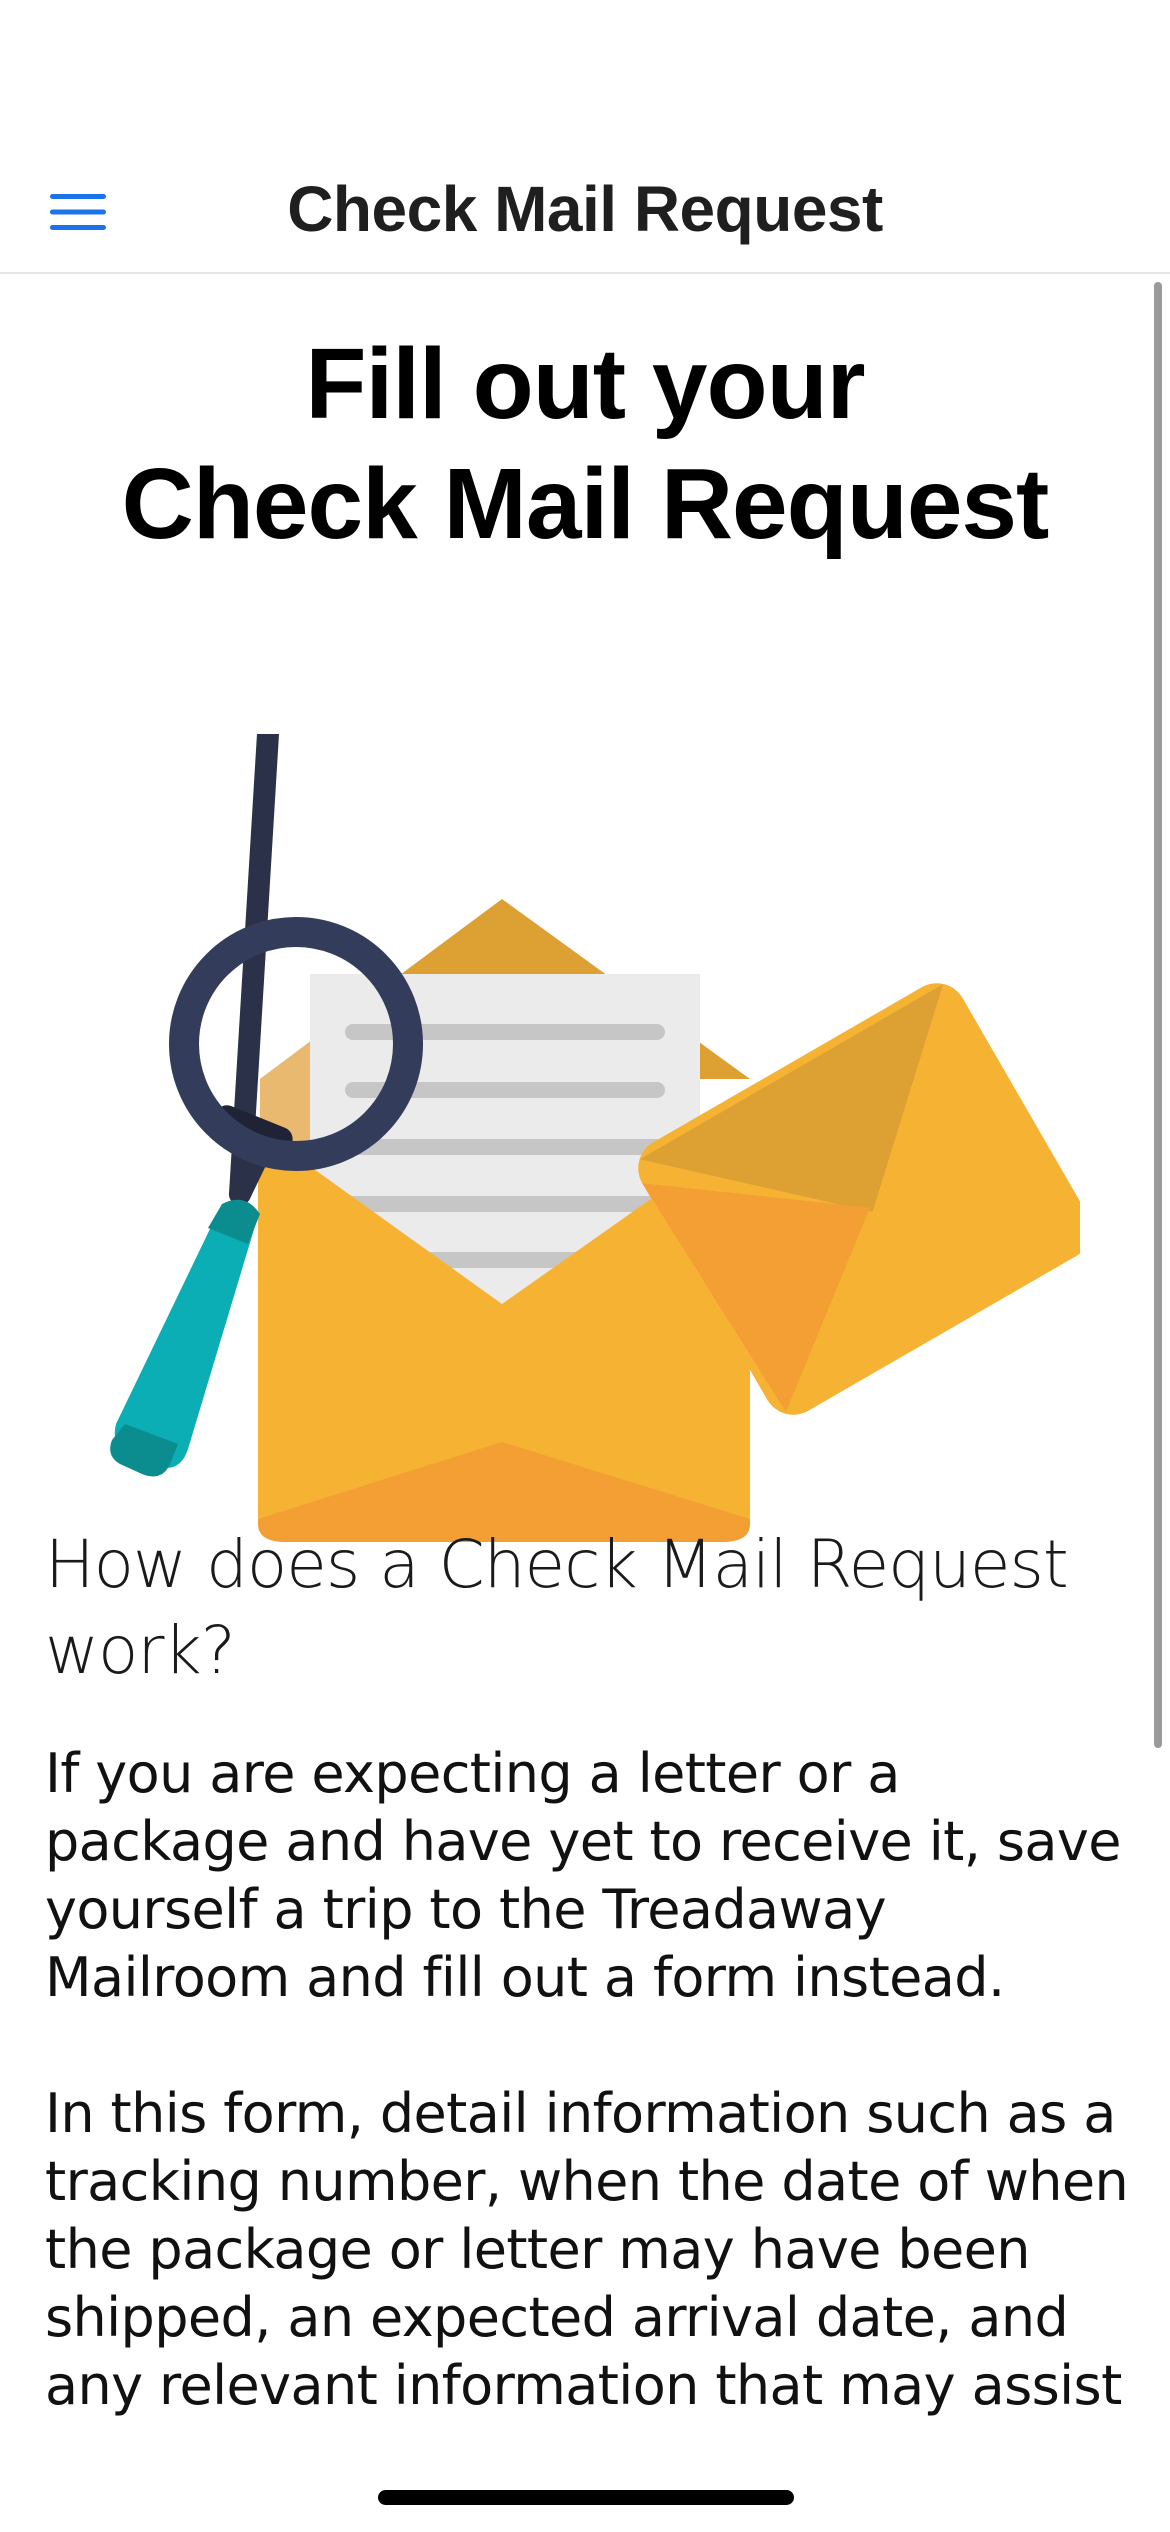 Image resolution: width=1170 pixels, height=2532 pixels. What do you see at coordinates (557, 1607) in the screenshot?
I see `section-heading: How does a Check Mail Request work?` at bounding box center [557, 1607].